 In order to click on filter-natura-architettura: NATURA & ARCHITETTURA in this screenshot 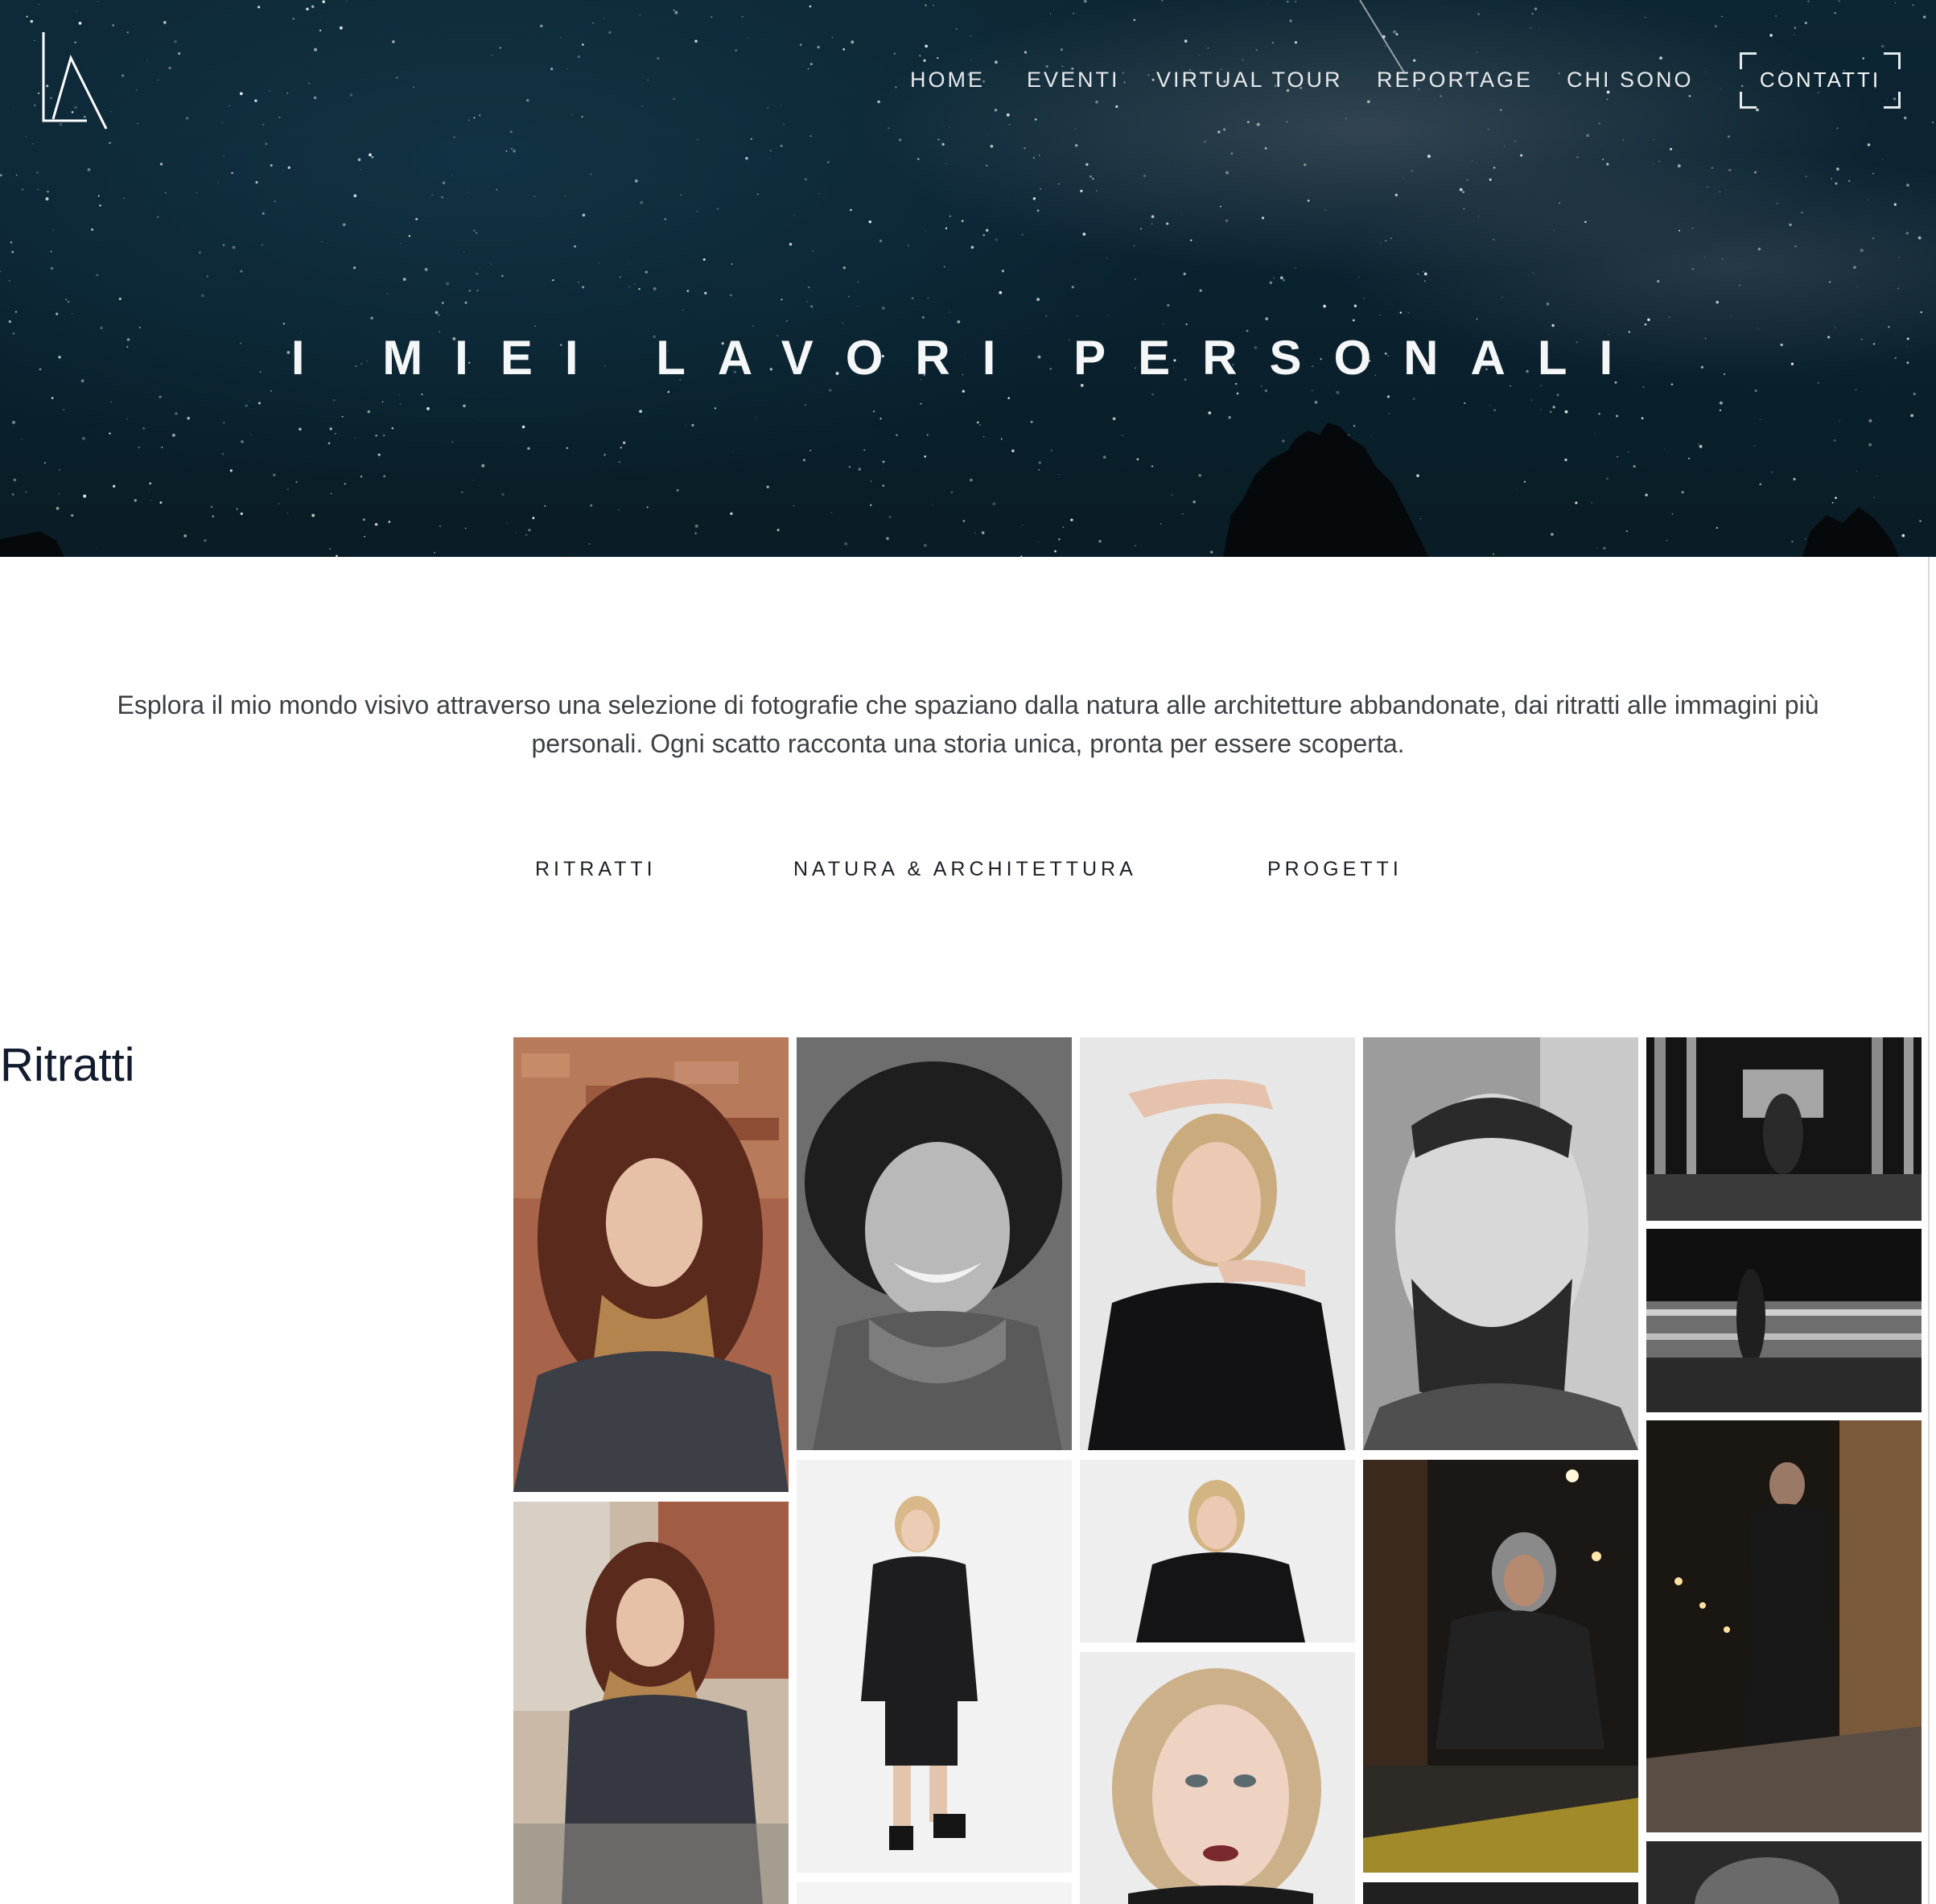, I will do `click(965, 869)`.